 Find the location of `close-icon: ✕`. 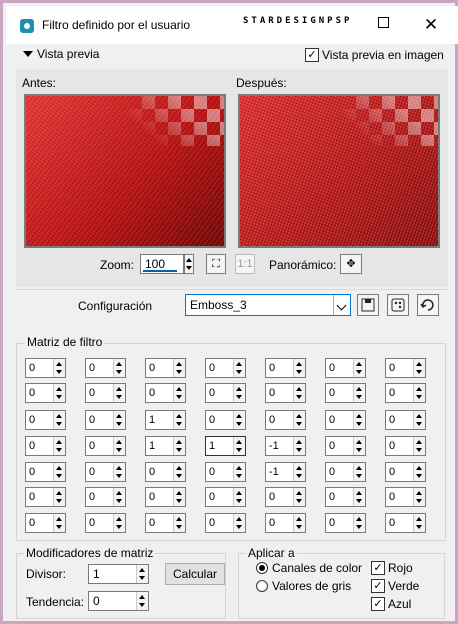

close-icon: ✕ is located at coordinates (431, 25).